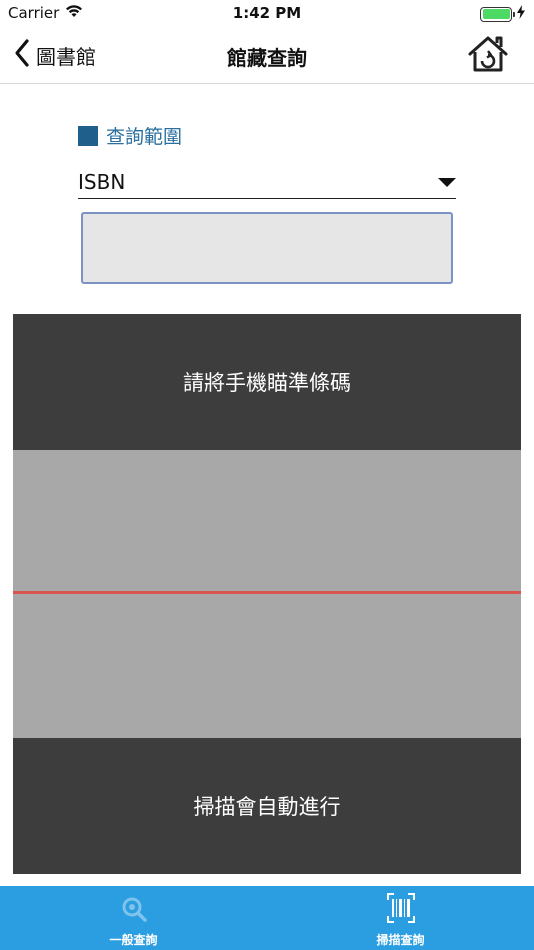  I want to click on tab-bar: 一般查詢 掃描查詢, so click(267, 918).